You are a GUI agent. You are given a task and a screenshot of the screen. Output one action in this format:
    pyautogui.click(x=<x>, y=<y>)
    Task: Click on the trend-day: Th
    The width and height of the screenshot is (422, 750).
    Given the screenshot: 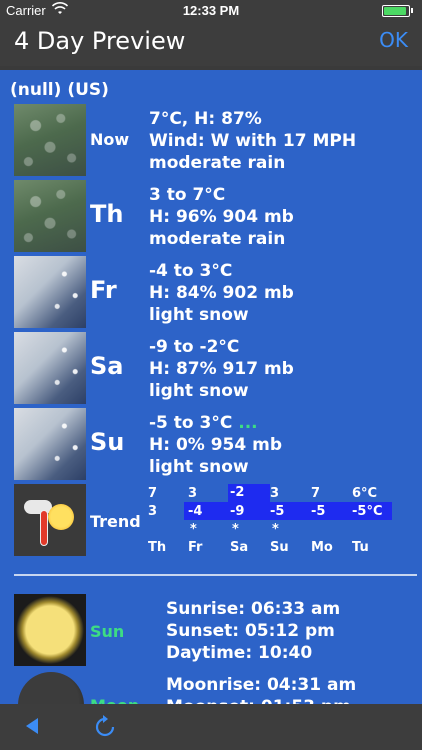 What is the action you would take?
    pyautogui.click(x=157, y=547)
    